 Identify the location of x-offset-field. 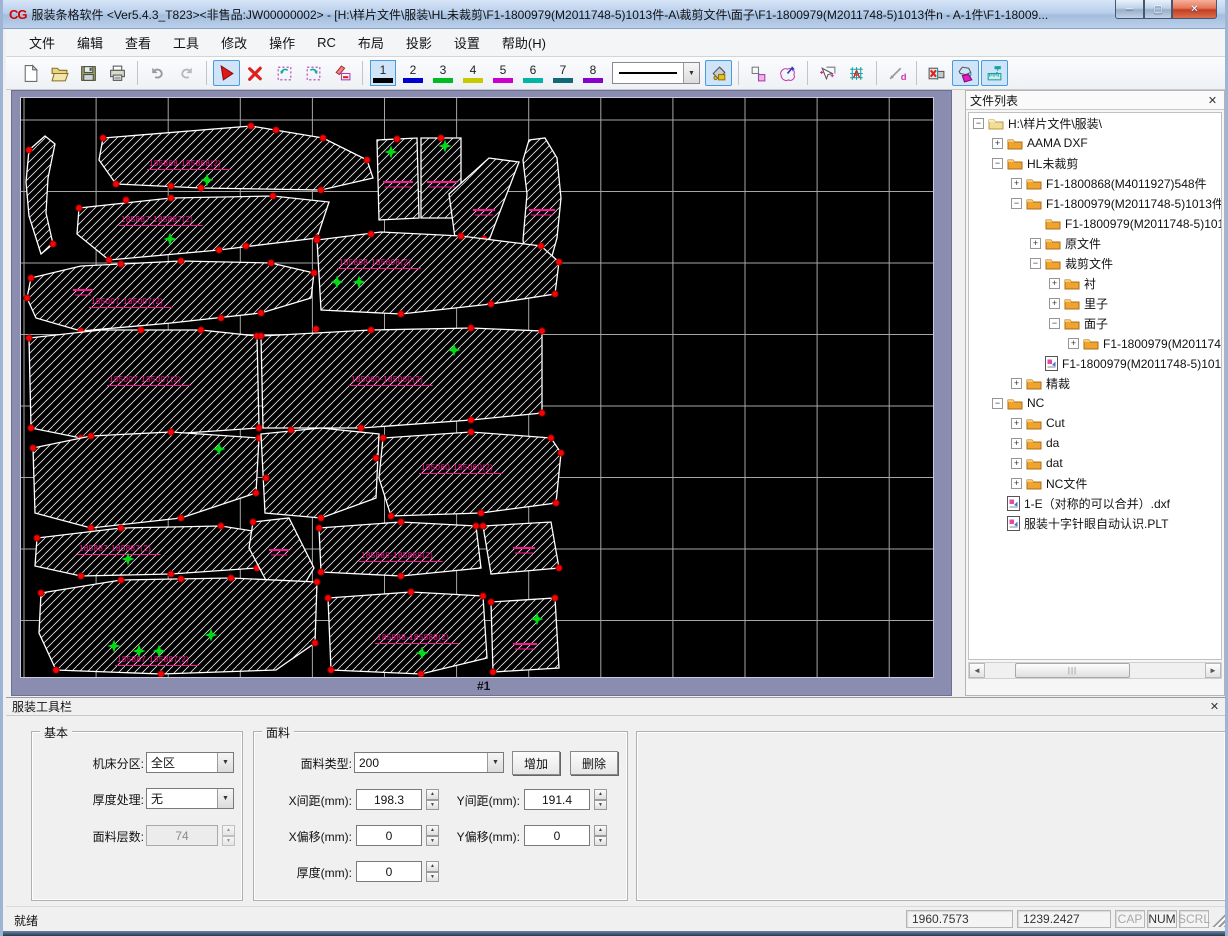
(389, 835).